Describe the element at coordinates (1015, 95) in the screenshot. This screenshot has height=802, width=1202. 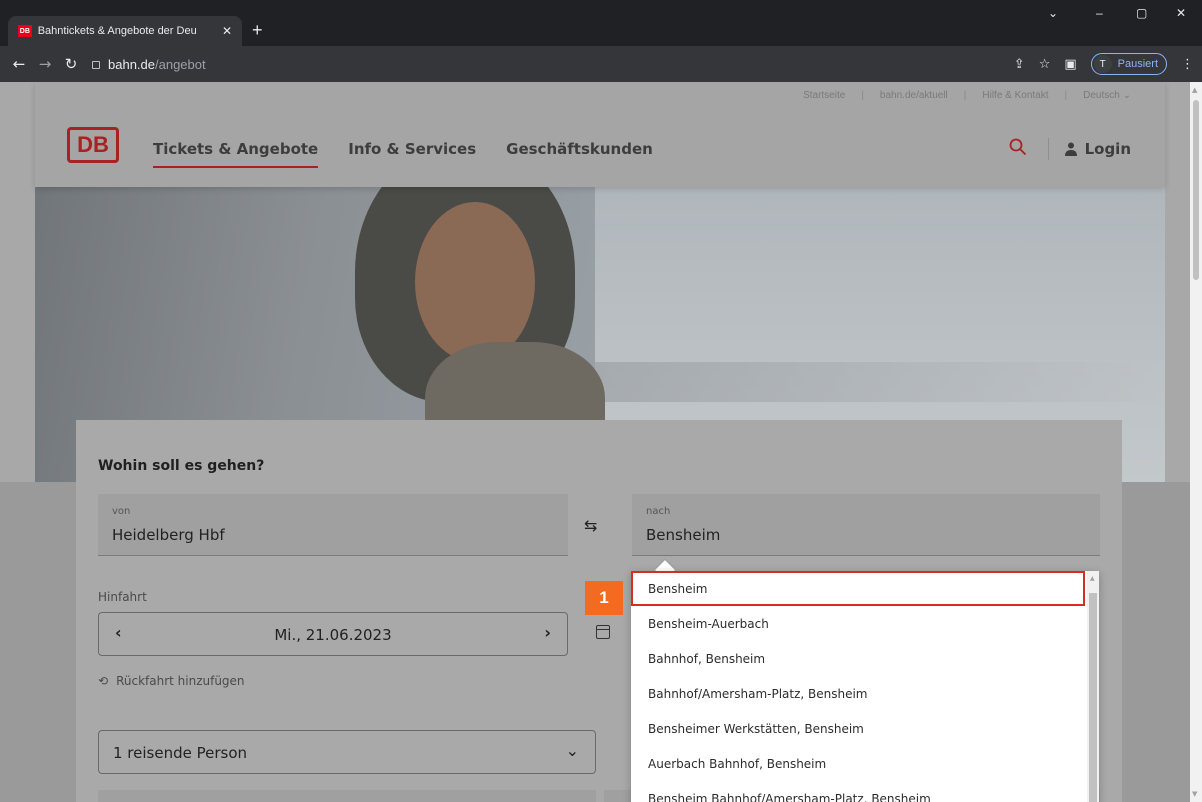
I see `utility-link-hilfe: Hilfe & Kontakt` at that location.